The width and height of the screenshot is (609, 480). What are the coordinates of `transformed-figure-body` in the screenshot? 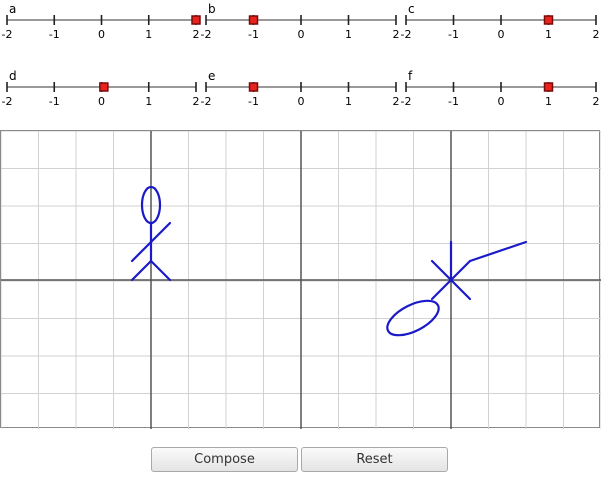 It's located at (441, 289).